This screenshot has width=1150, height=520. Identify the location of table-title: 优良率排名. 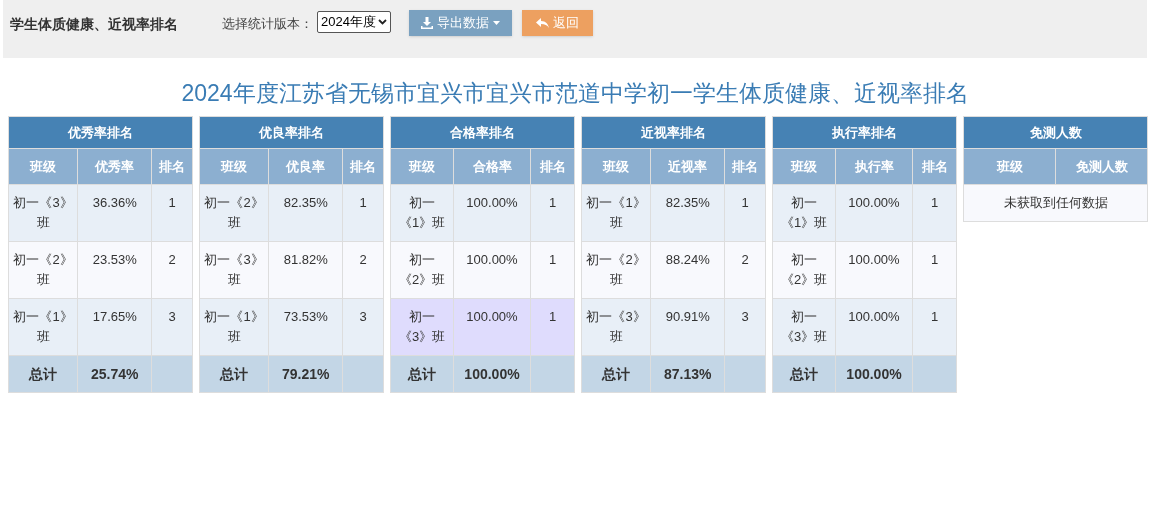
(291, 132).